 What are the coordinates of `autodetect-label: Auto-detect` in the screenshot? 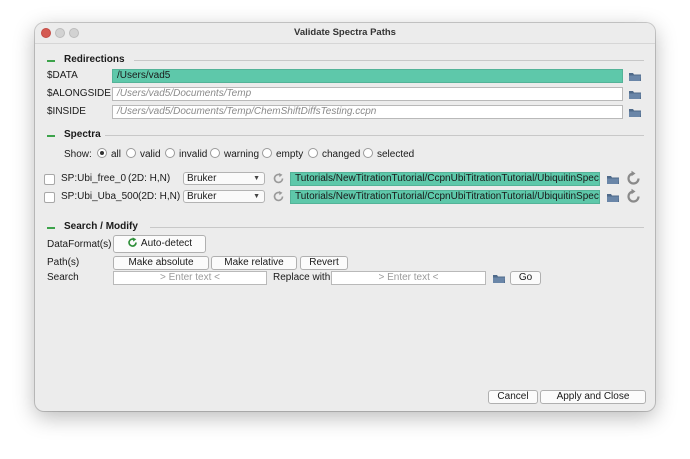 It's located at (166, 243).